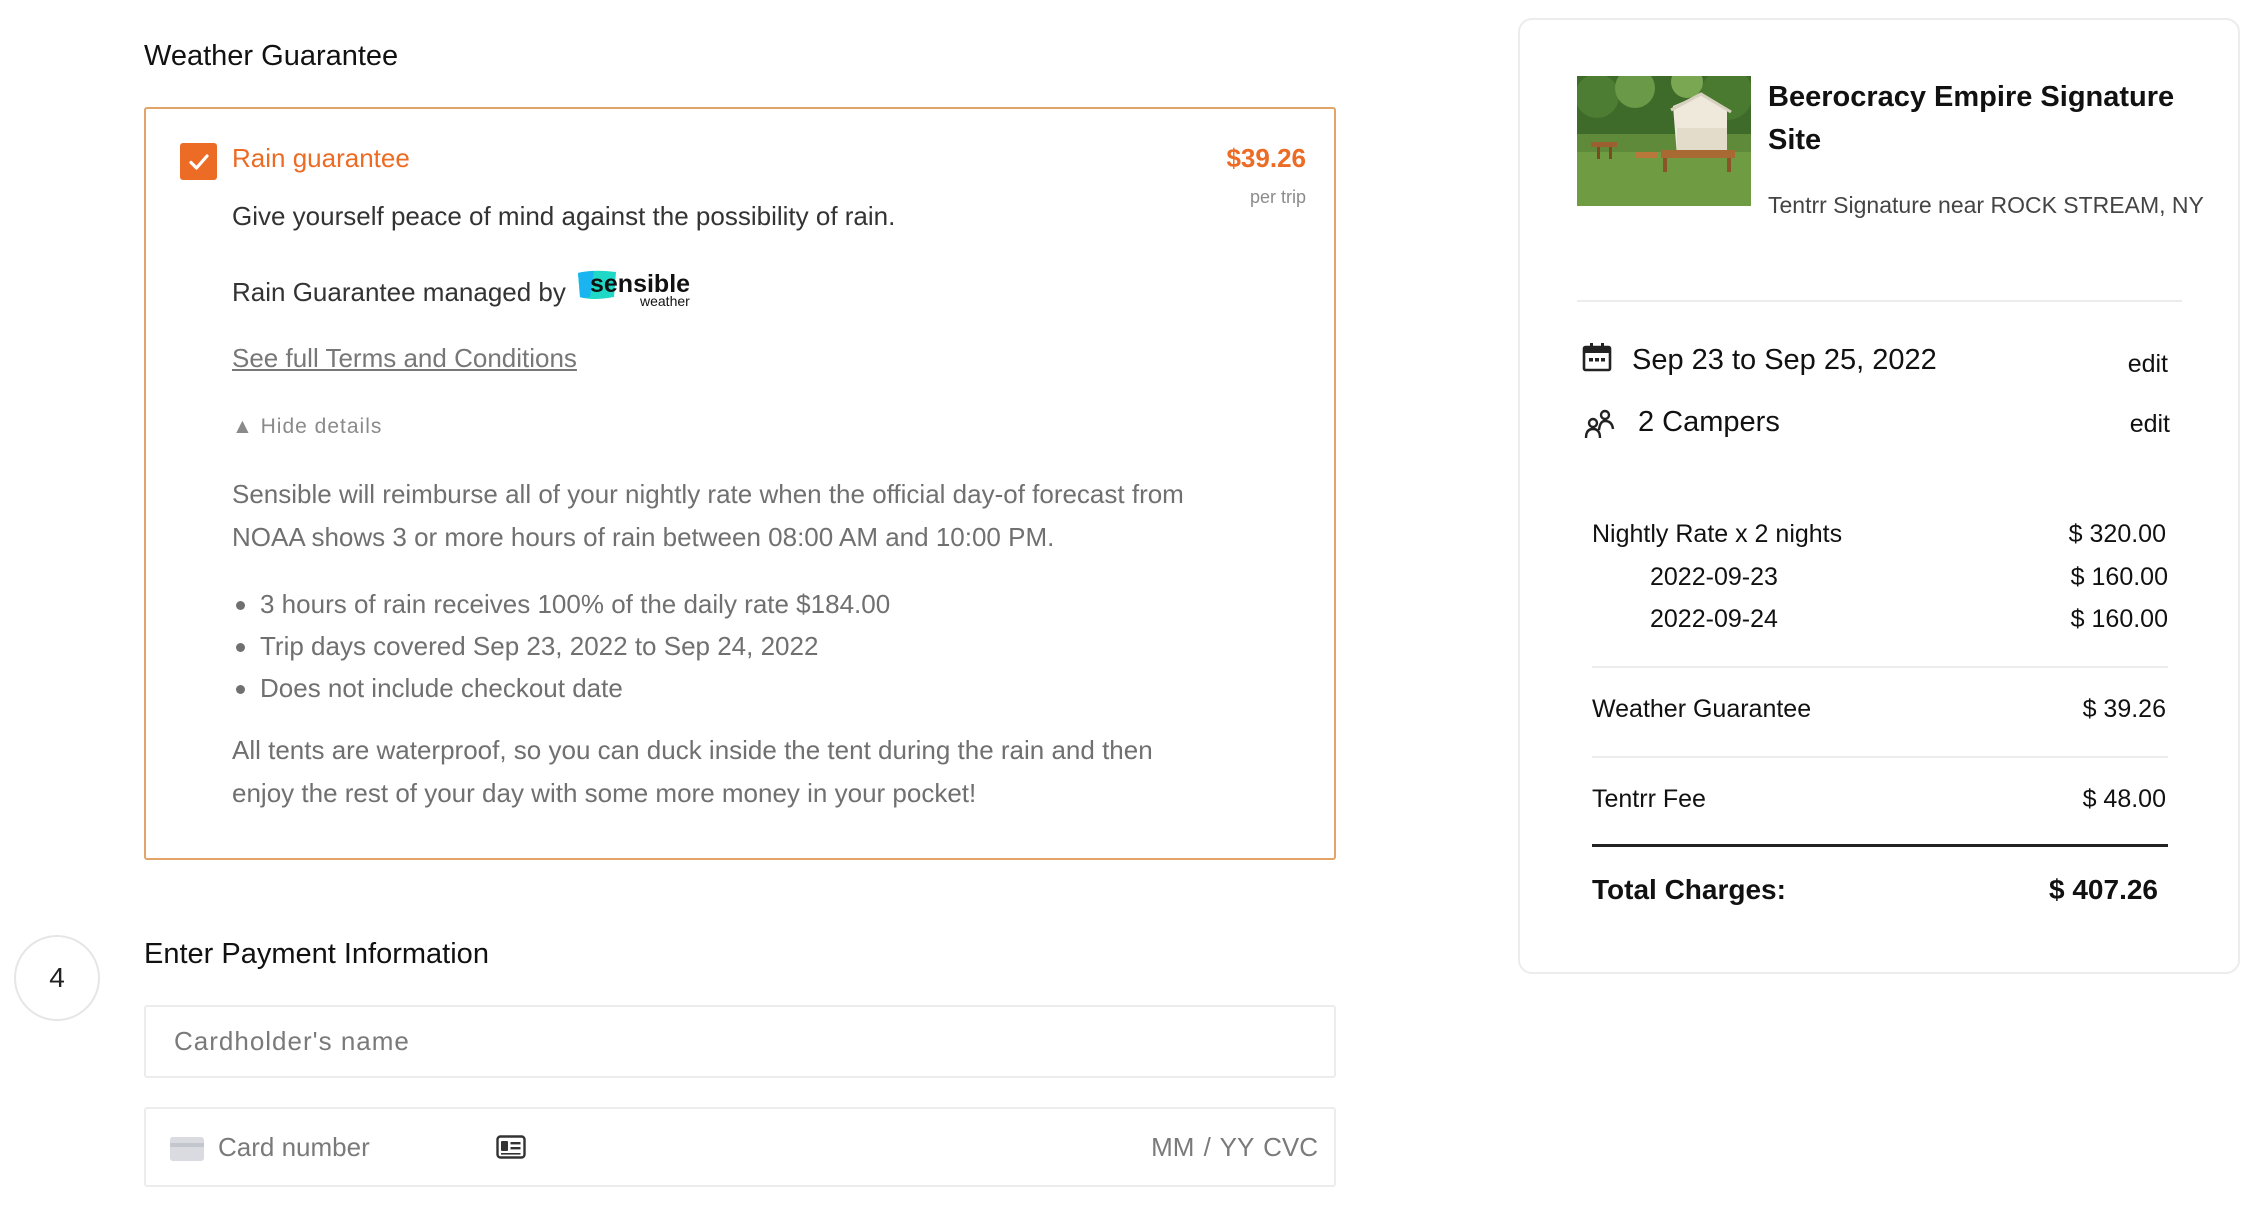  Describe the element at coordinates (1664, 141) in the screenshot. I see `site-photo` at that location.